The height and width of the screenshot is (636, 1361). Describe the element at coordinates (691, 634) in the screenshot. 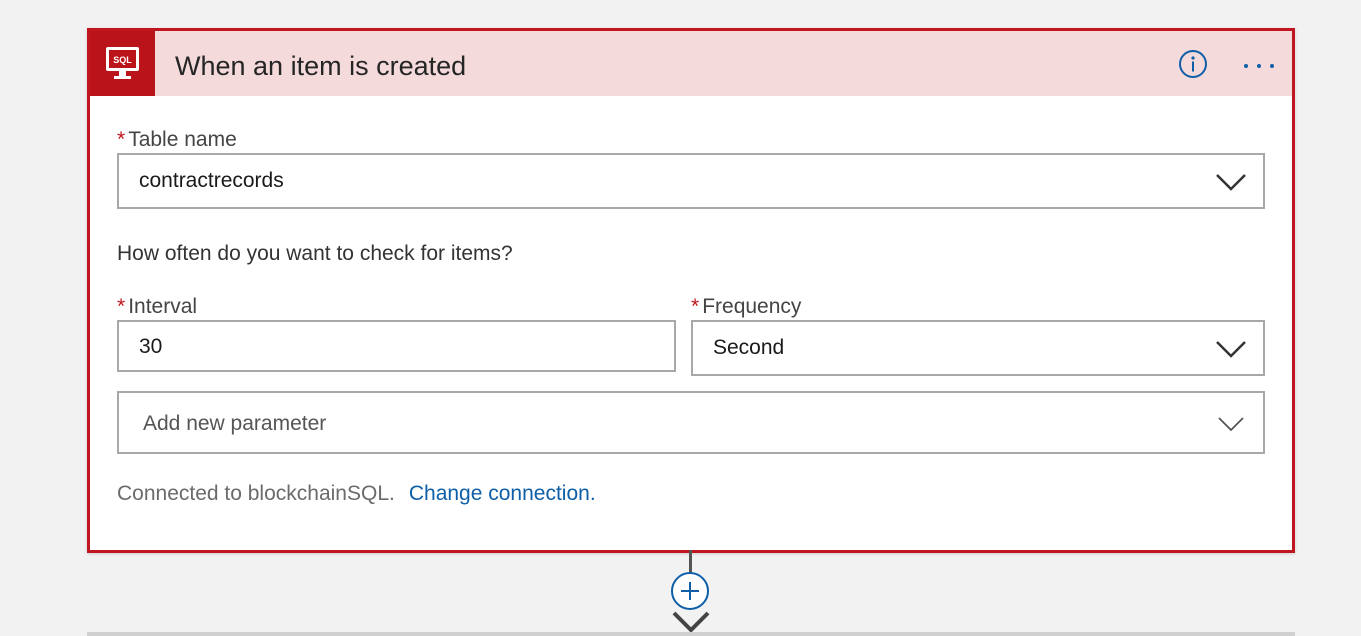

I see `next-card-edge` at that location.